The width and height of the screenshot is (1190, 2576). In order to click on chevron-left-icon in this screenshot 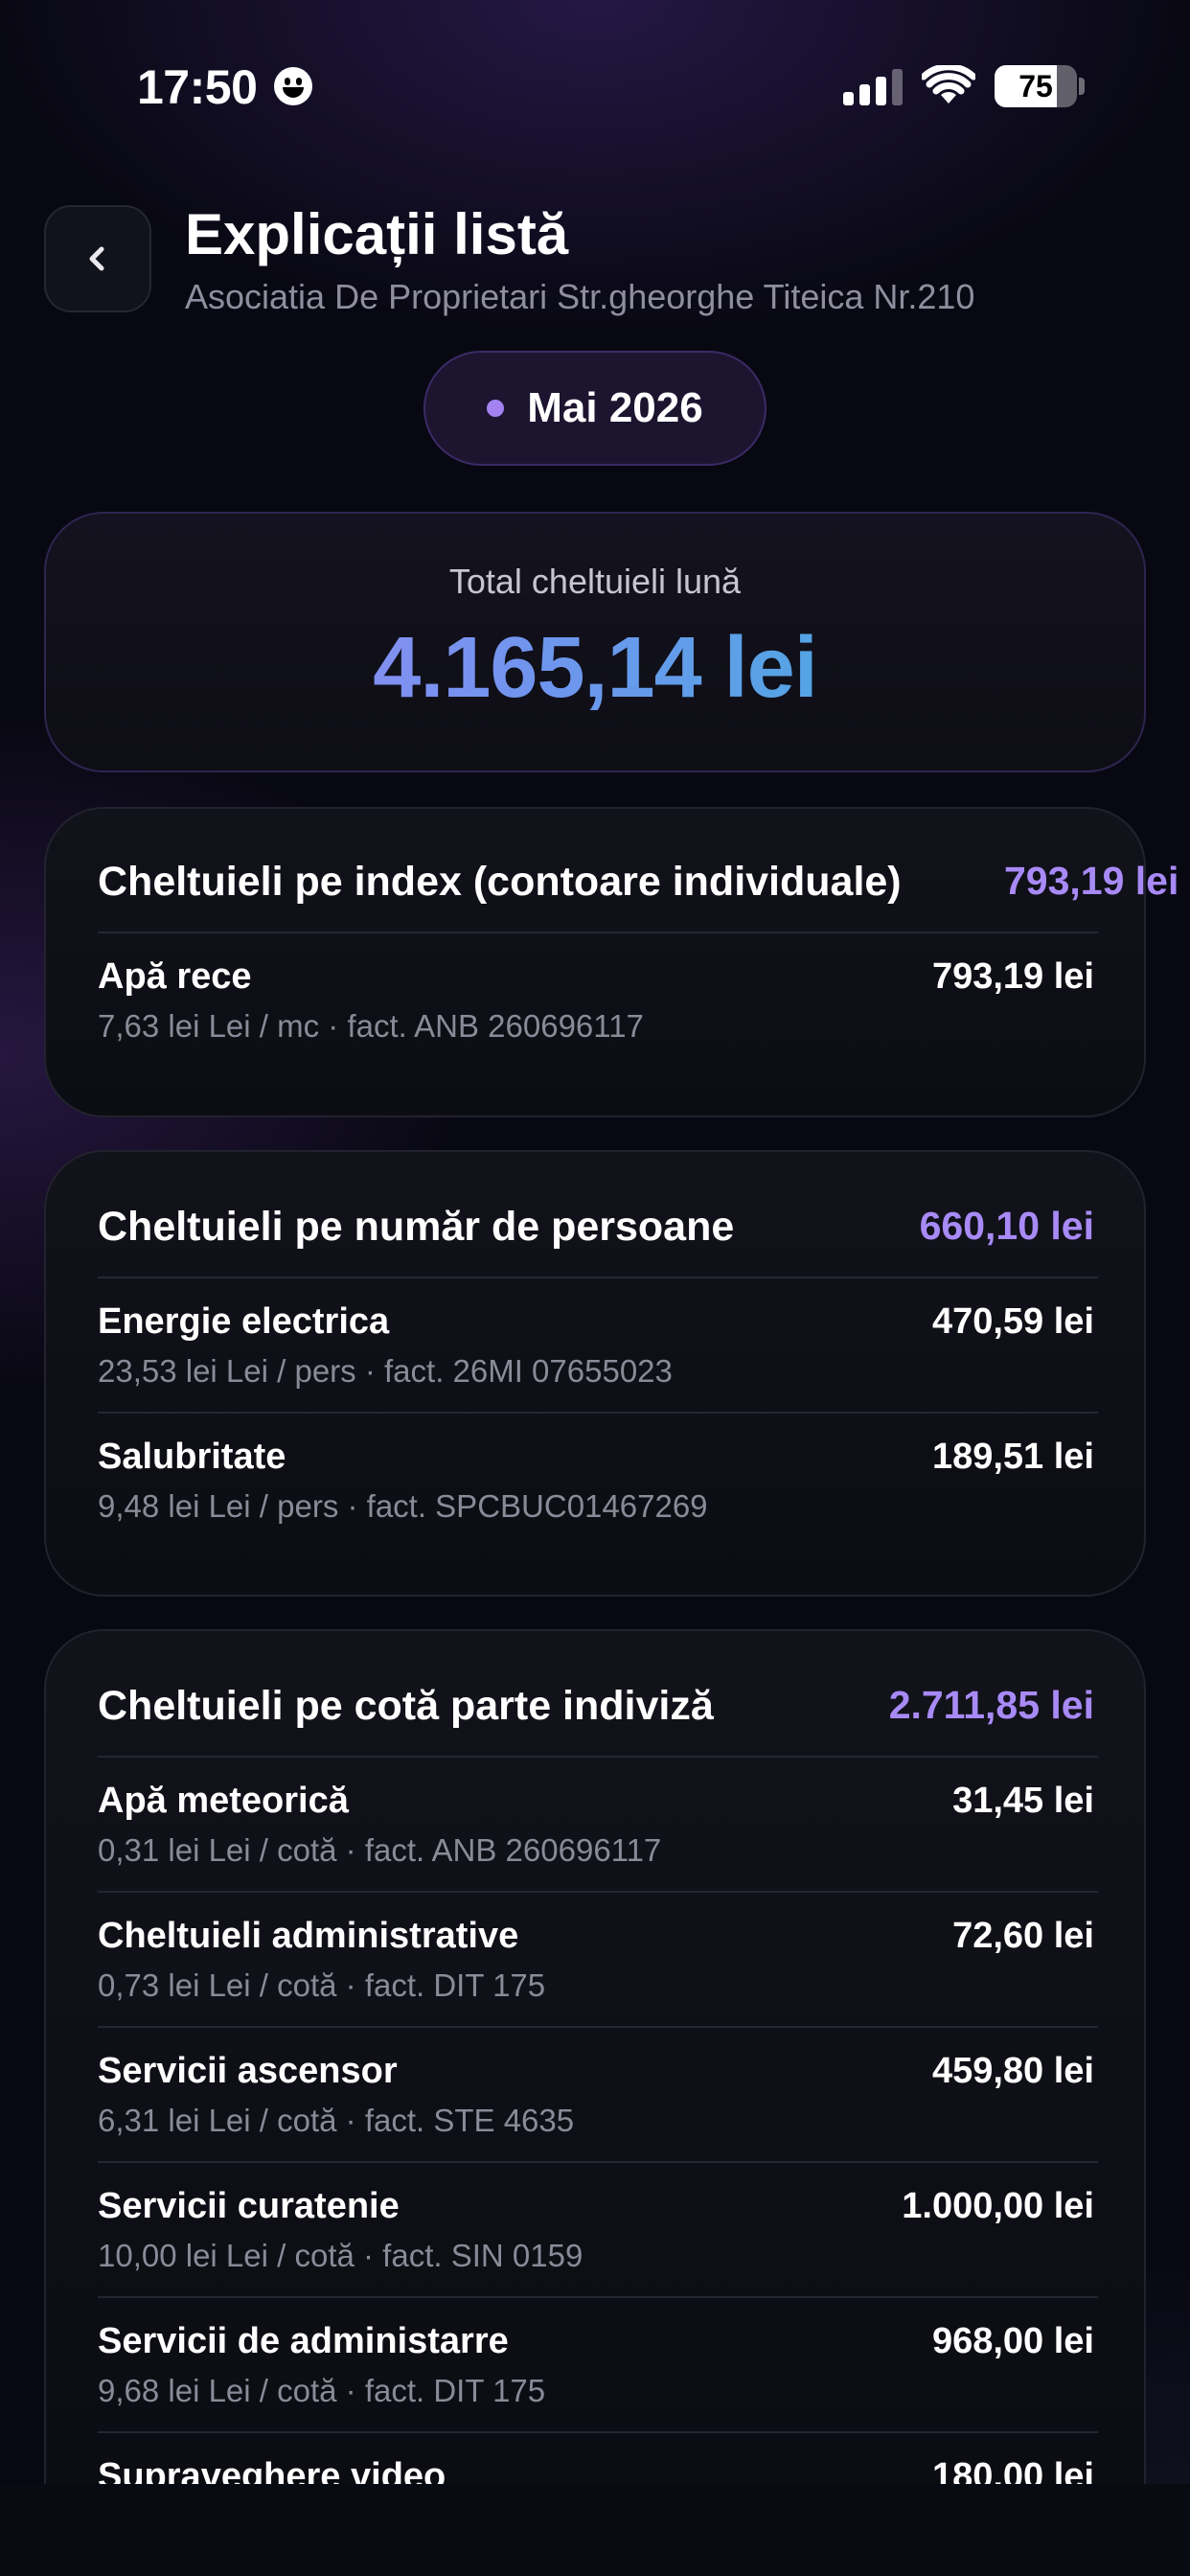, I will do `click(97, 258)`.